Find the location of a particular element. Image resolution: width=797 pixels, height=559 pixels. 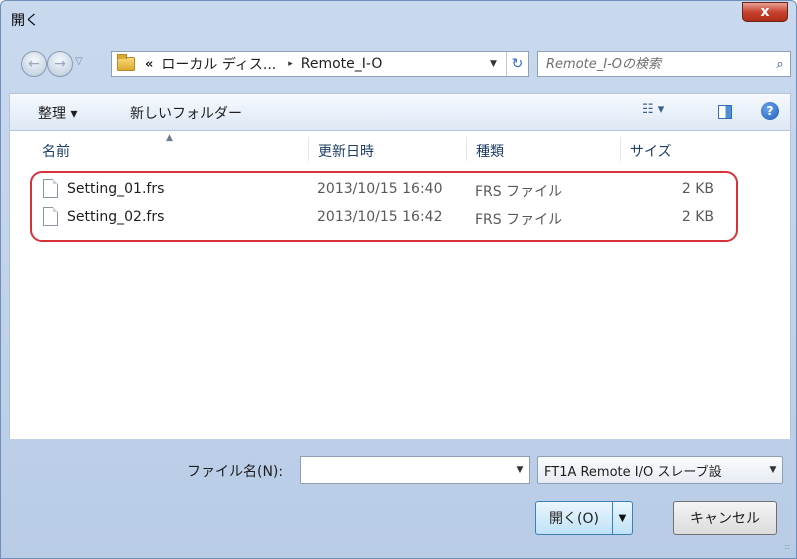

organize-button: 整理 ▾ is located at coordinates (57, 113).